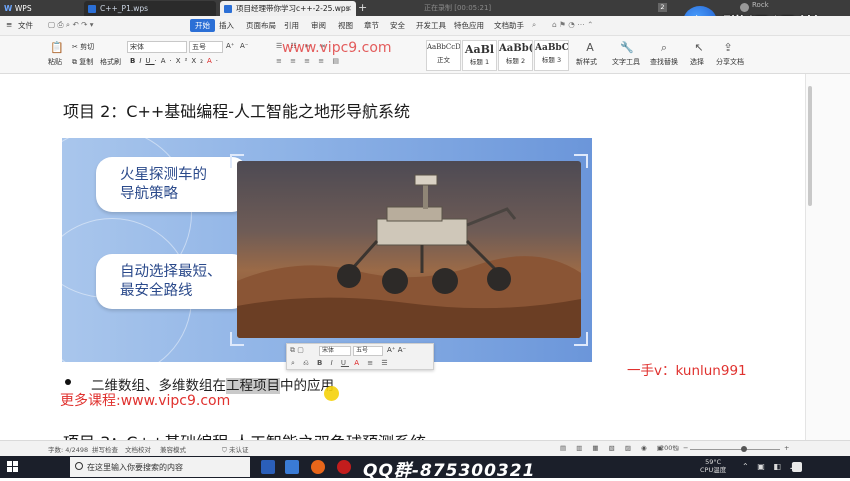  Describe the element at coordinates (105, 449) in the screenshot. I see `spell-check-button: 拼写检查` at that location.